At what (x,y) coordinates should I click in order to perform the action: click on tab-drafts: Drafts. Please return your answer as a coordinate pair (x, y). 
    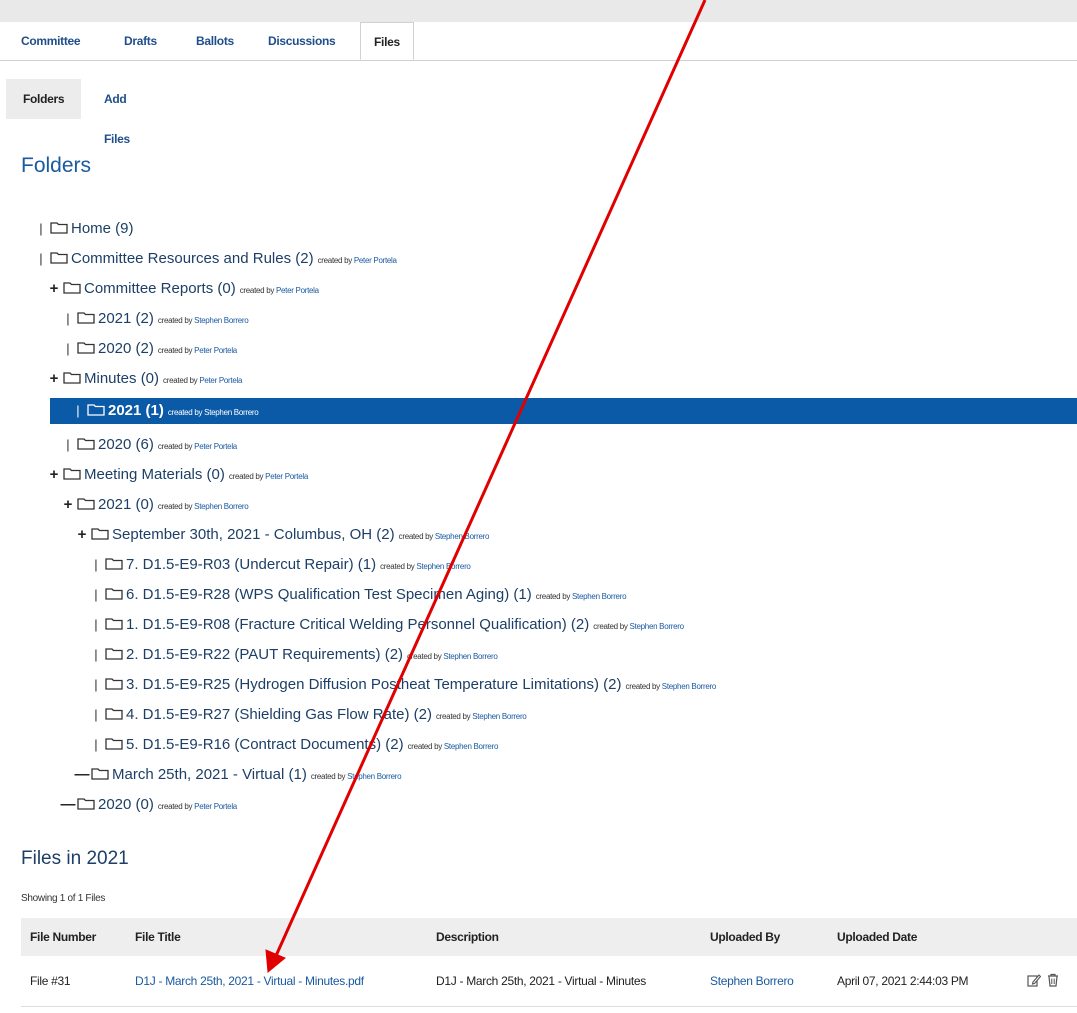
    Looking at the image, I should click on (140, 41).